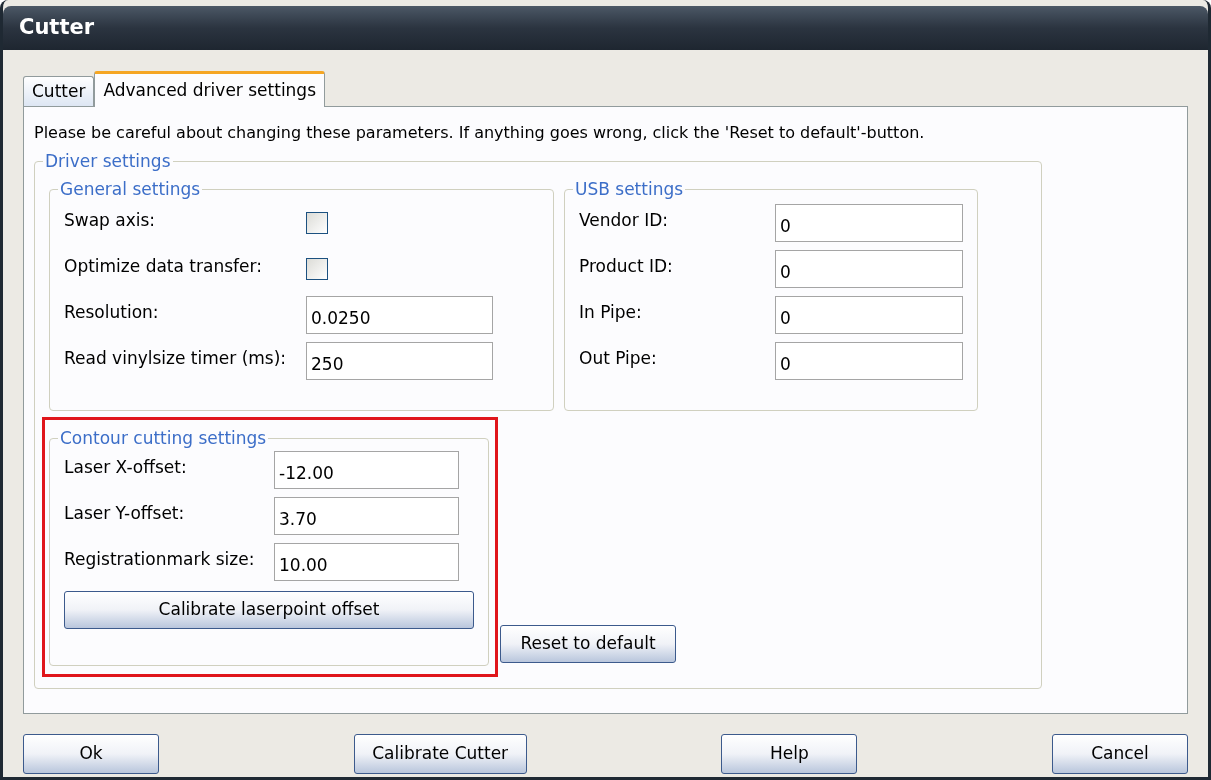 Image resolution: width=1211 pixels, height=780 pixels. Describe the element at coordinates (108, 161) in the screenshot. I see `group-title: Driver settings` at that location.